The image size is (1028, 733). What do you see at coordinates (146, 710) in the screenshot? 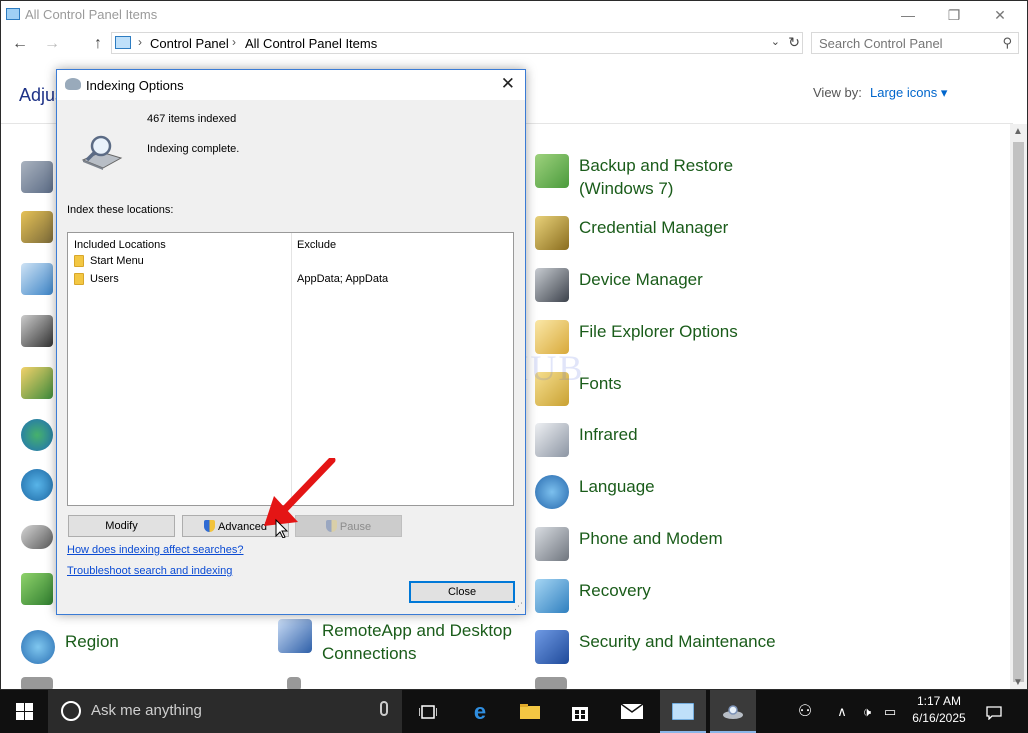
I see `cortana-placeholder: Ask me anything` at bounding box center [146, 710].